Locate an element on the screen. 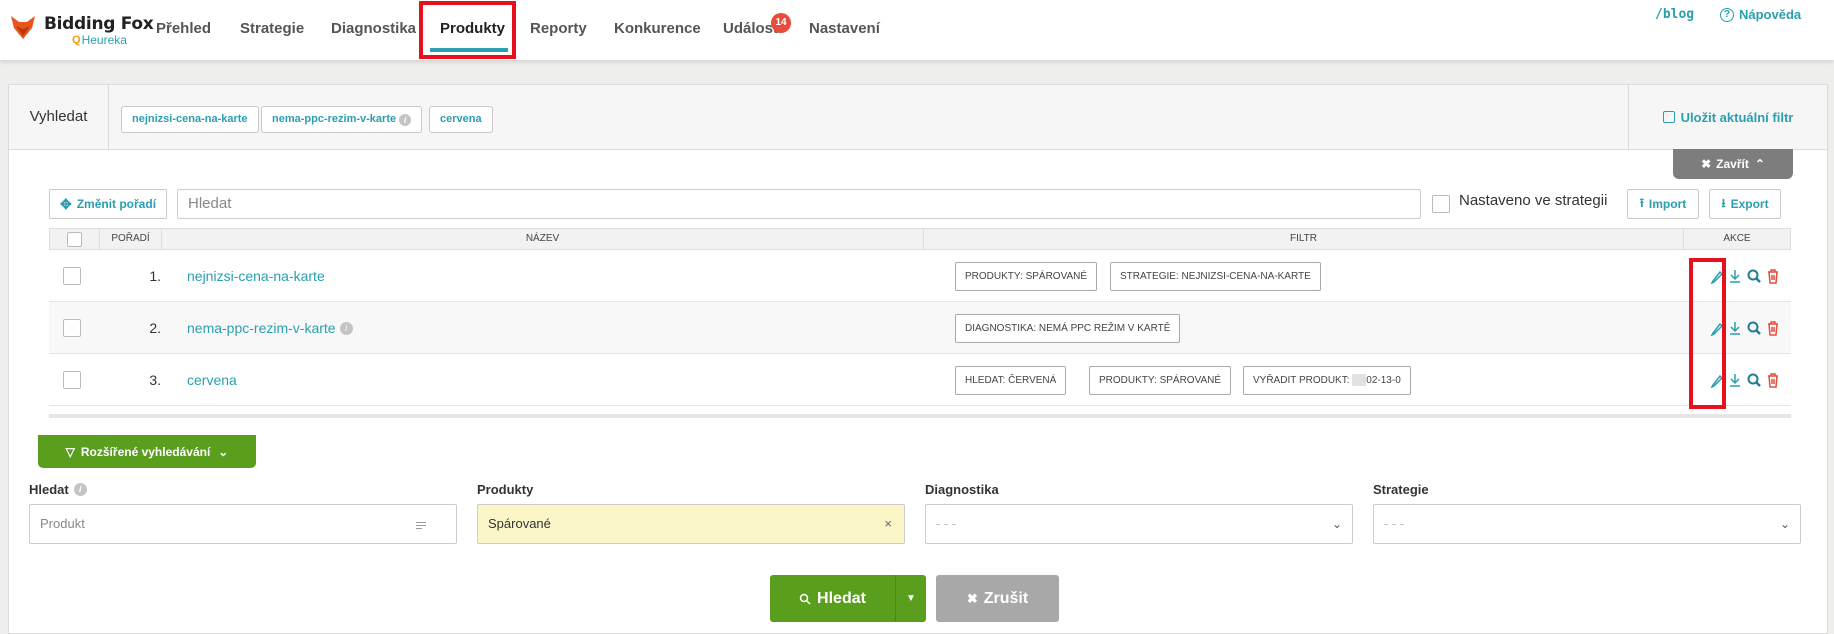 This screenshot has width=1834, height=634. field-label-diagnostika: Diagnostika is located at coordinates (962, 489).